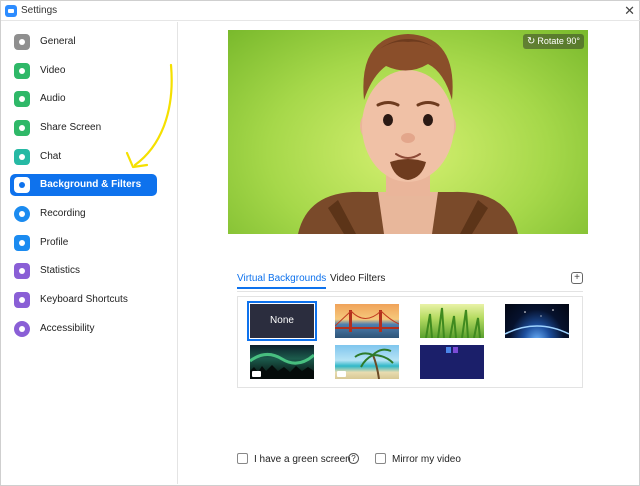  I want to click on sidebar-item-label: Statistics, so click(60, 270).